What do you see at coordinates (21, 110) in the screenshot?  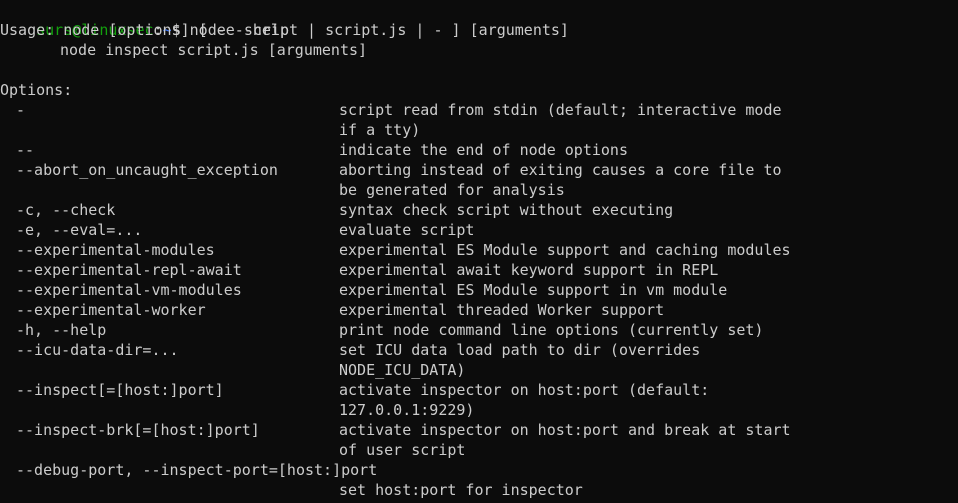 I see `option-flag: -` at bounding box center [21, 110].